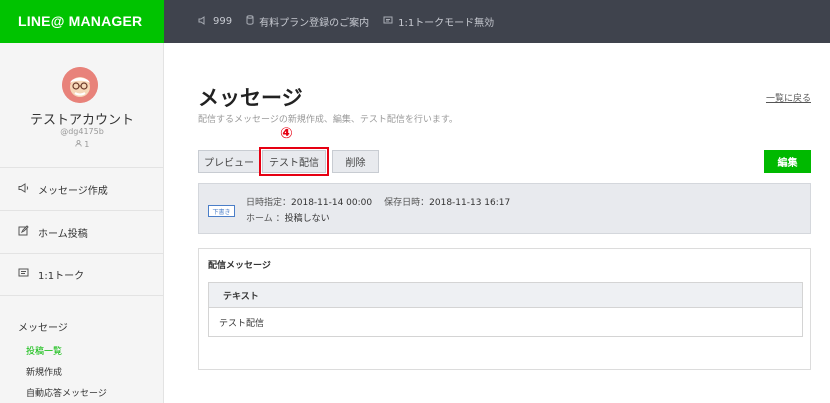  I want to click on topbar-item-speaker: 999, so click(215, 21).